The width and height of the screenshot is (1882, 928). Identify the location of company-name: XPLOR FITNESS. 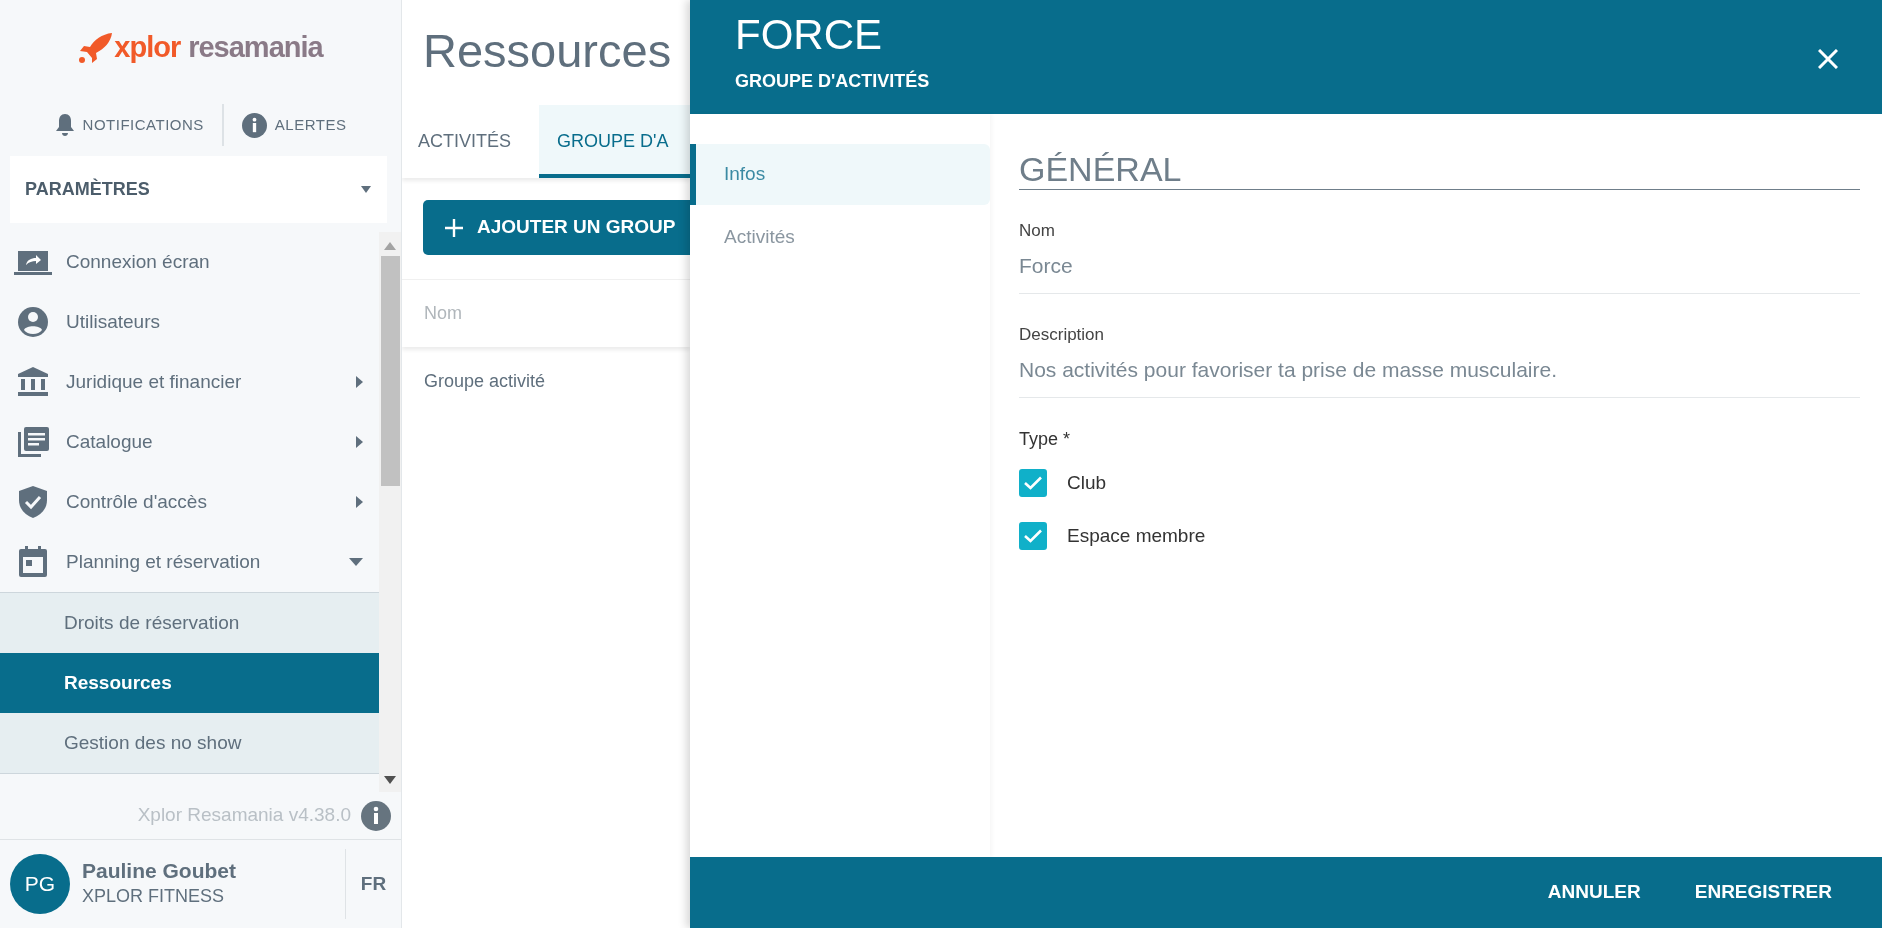
(154, 897).